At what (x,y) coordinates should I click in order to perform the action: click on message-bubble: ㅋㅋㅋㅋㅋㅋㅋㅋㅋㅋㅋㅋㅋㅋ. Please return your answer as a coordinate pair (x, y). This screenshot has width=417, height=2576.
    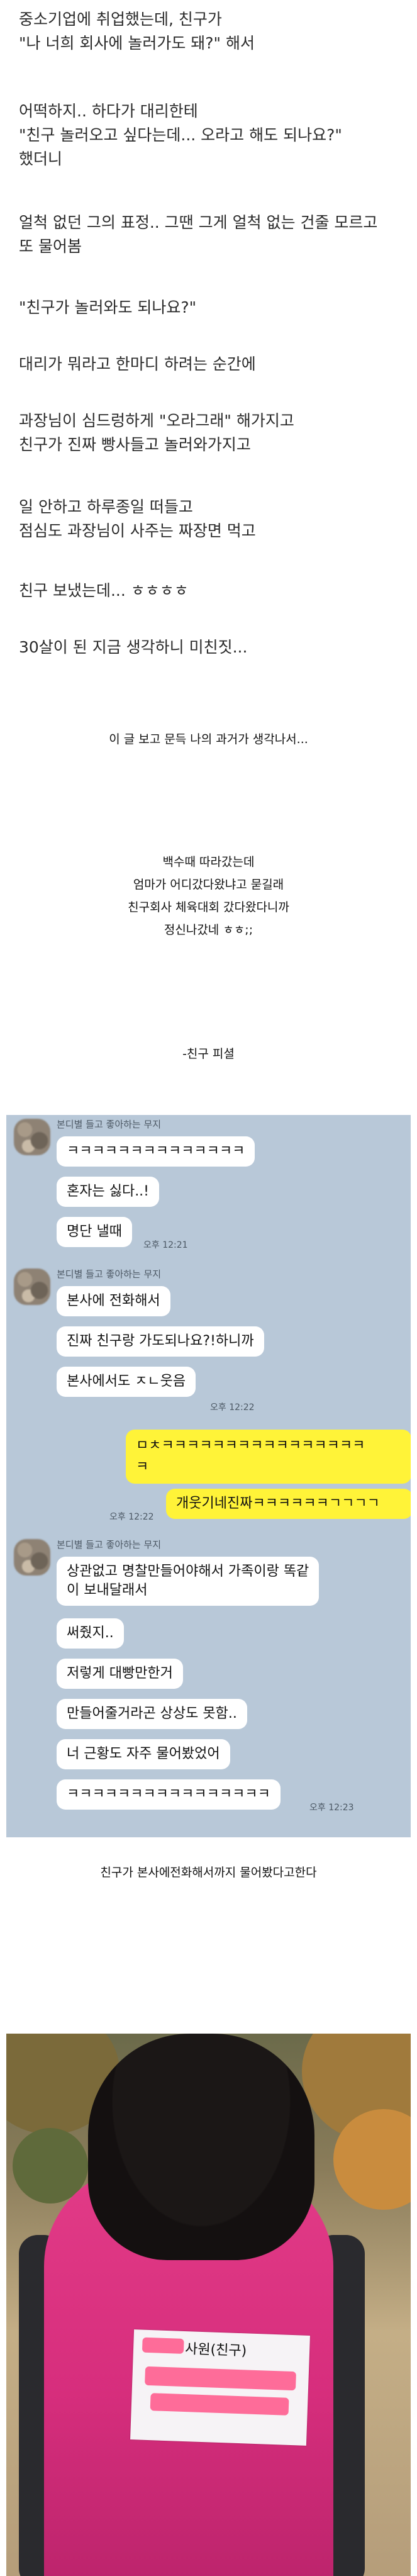
    Looking at the image, I should click on (156, 1151).